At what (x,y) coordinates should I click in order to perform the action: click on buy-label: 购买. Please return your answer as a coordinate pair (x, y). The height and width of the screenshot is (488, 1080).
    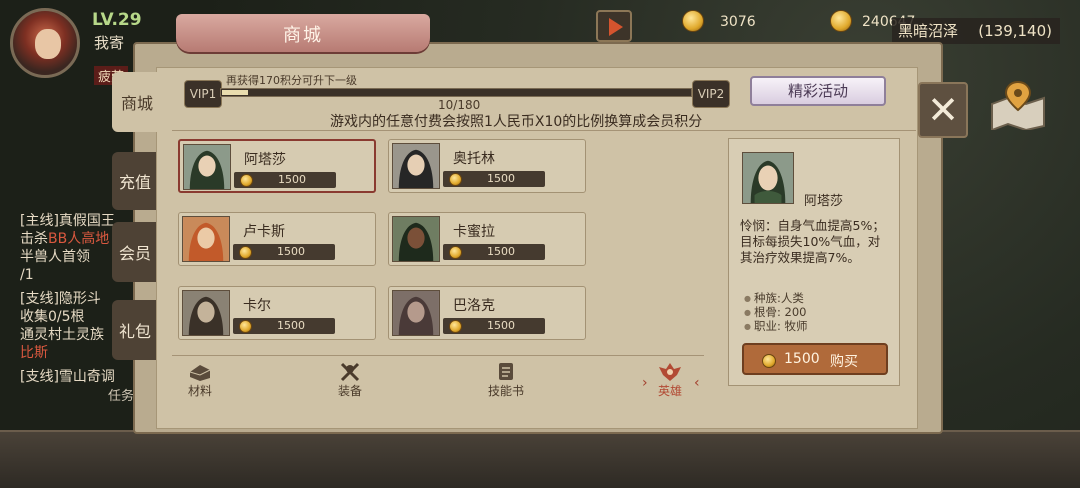
    Looking at the image, I should click on (844, 362).